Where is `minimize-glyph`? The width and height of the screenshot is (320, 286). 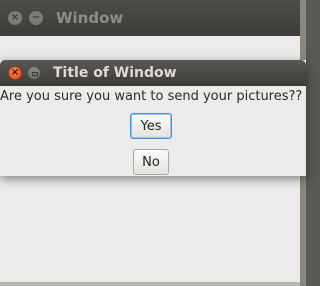
minimize-glyph is located at coordinates (35, 74).